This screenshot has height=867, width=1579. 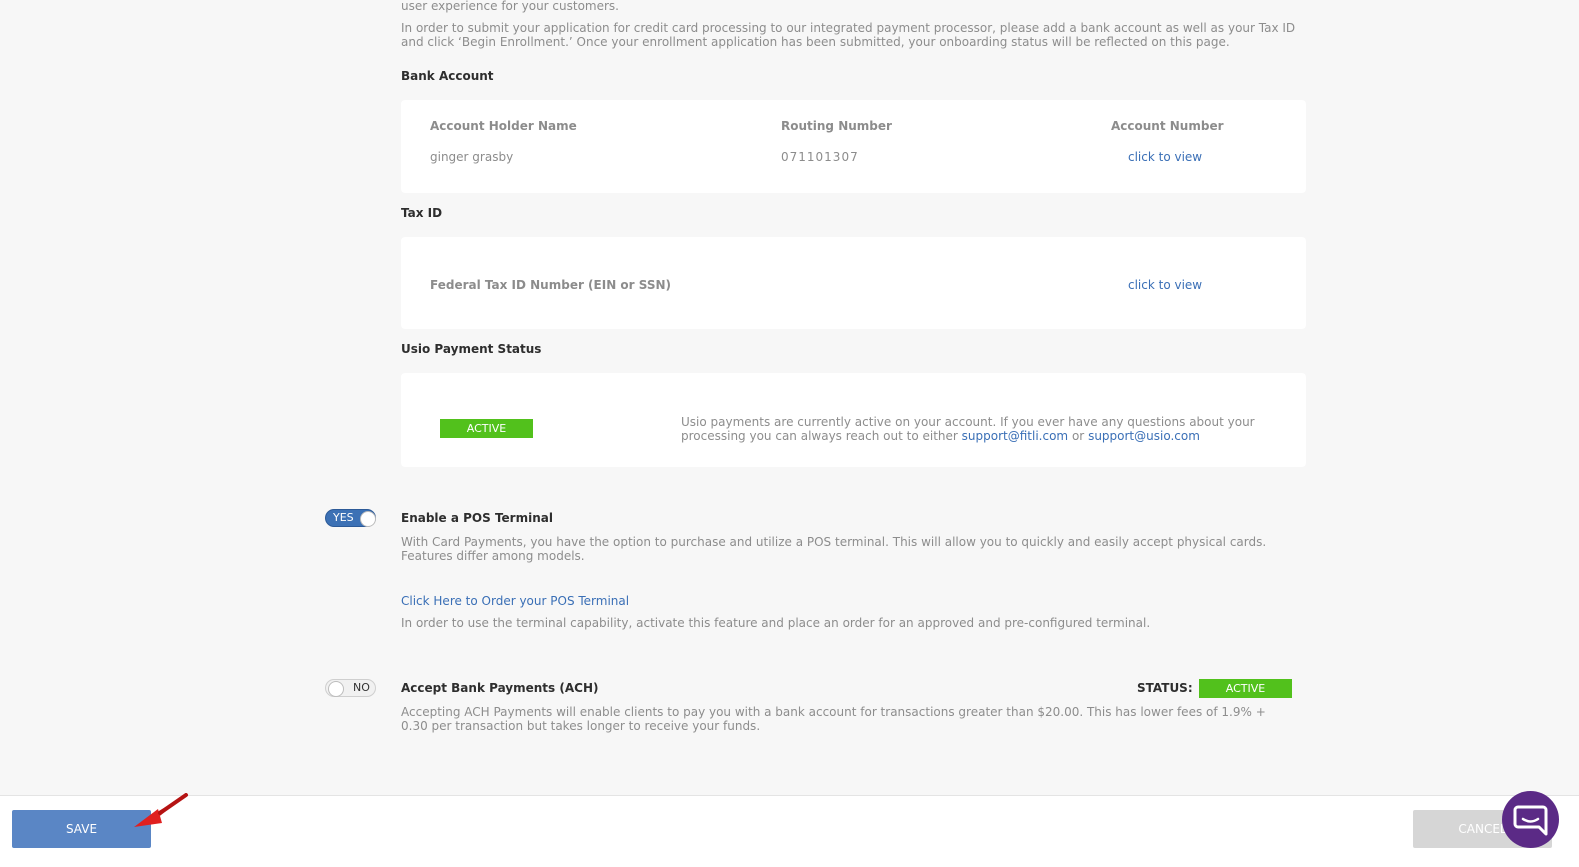 I want to click on tax-id-heading: Tax ID, so click(x=422, y=213).